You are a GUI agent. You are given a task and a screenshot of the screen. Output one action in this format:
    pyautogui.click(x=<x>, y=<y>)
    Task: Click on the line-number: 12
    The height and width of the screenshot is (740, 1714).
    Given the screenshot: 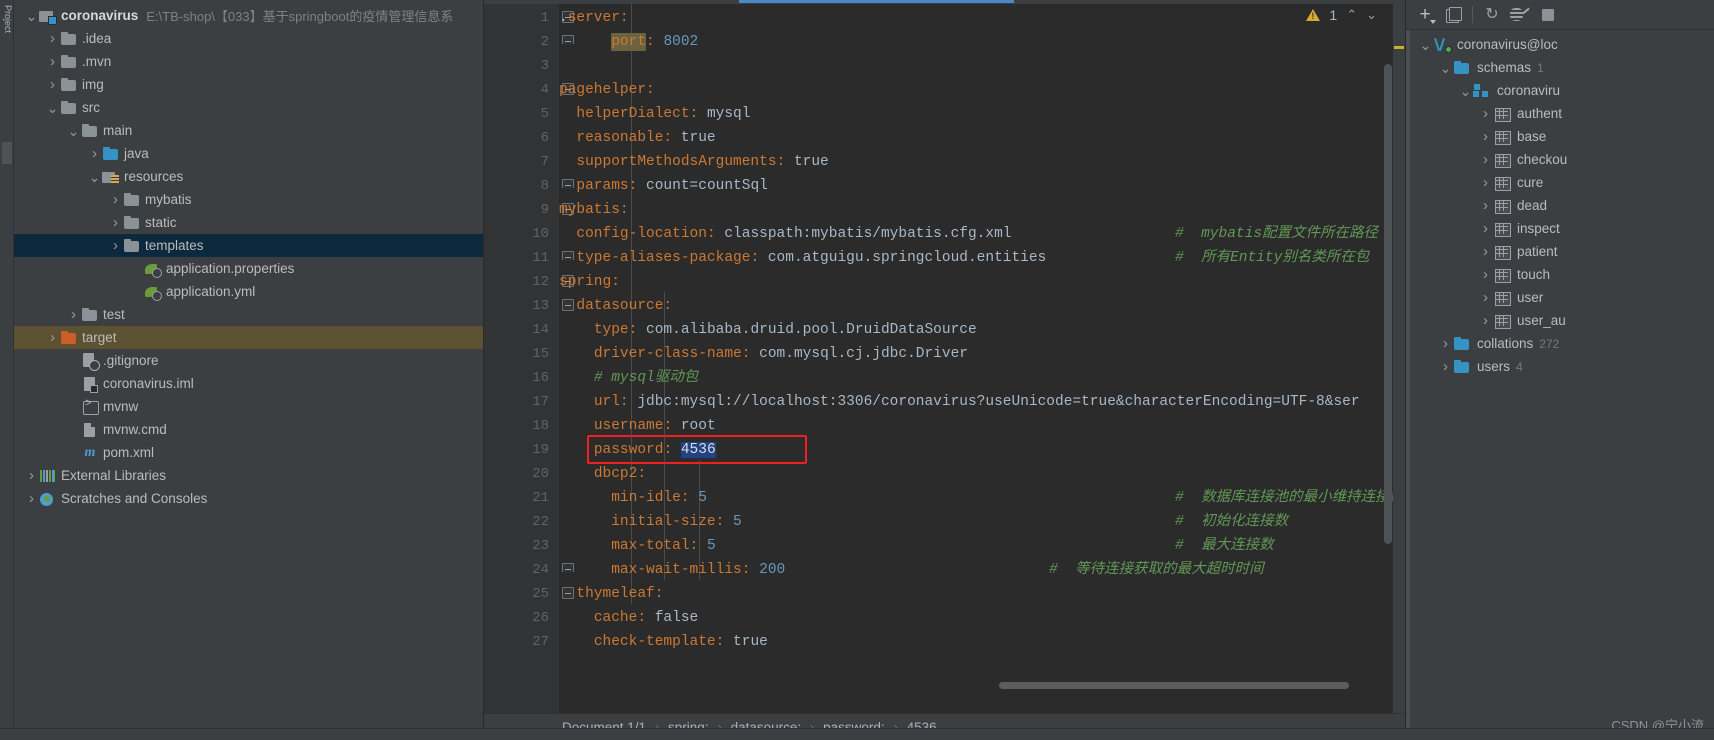 What is the action you would take?
    pyautogui.click(x=529, y=282)
    